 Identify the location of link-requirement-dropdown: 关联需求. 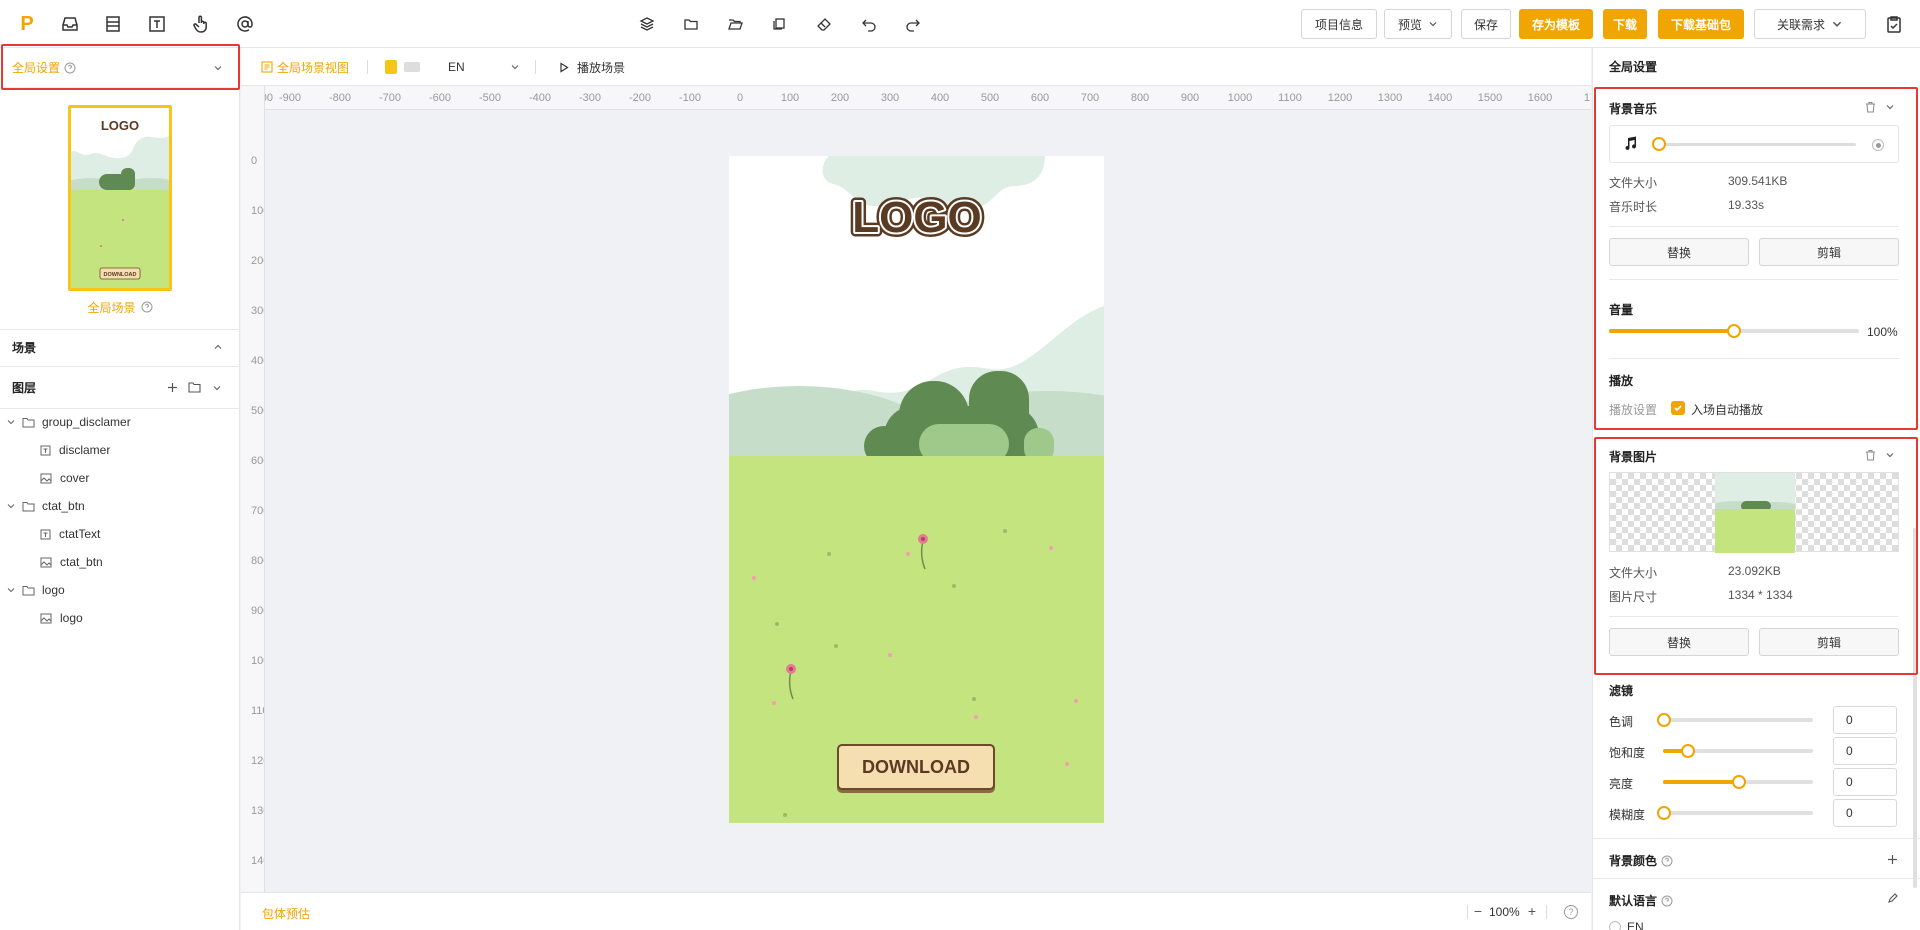
(1810, 24).